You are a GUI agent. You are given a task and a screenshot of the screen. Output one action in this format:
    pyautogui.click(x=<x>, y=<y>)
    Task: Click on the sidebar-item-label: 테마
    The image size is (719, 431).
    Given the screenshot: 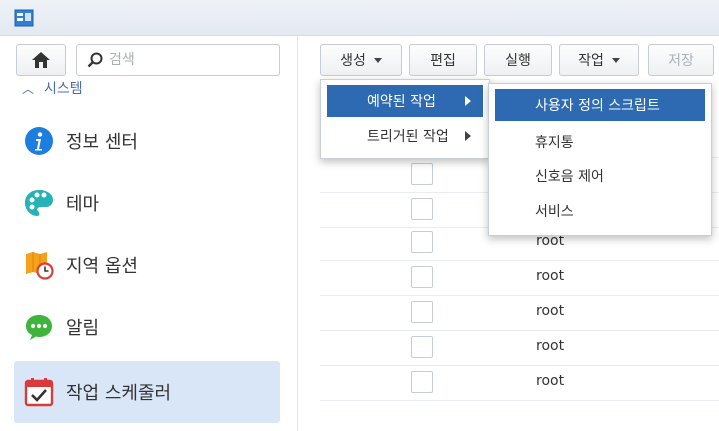 What is the action you would take?
    pyautogui.click(x=83, y=204)
    